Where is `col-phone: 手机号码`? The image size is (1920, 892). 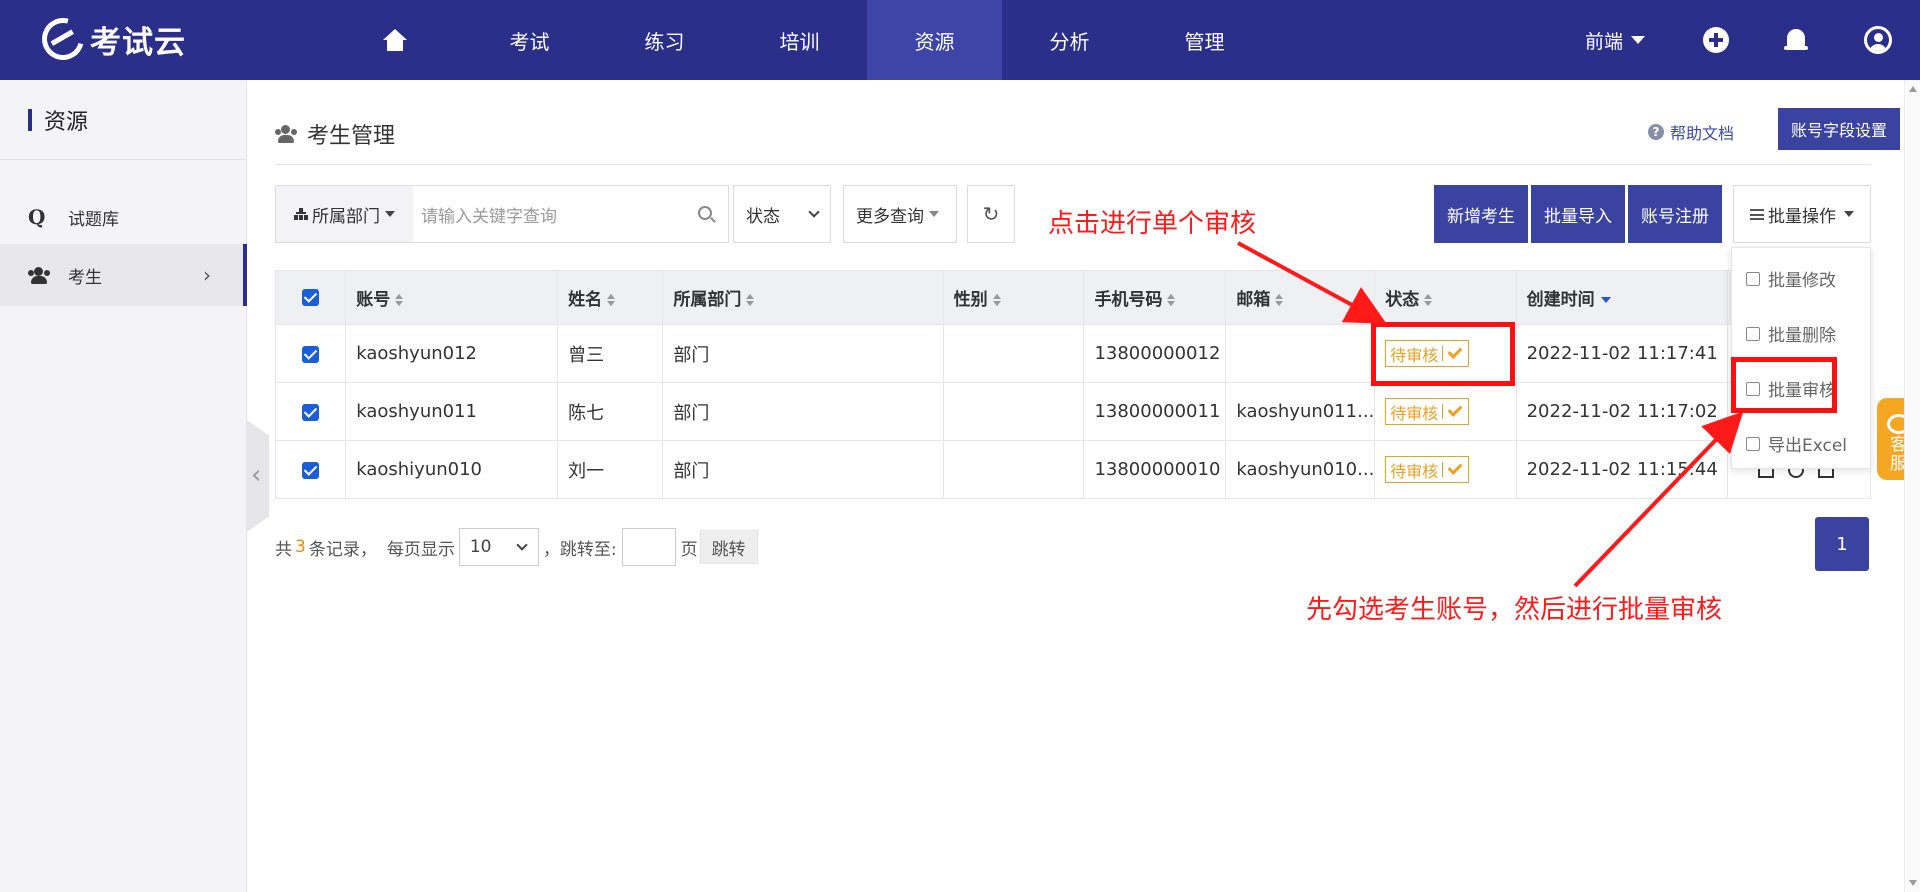
col-phone: 手机号码 is located at coordinates (1155, 297).